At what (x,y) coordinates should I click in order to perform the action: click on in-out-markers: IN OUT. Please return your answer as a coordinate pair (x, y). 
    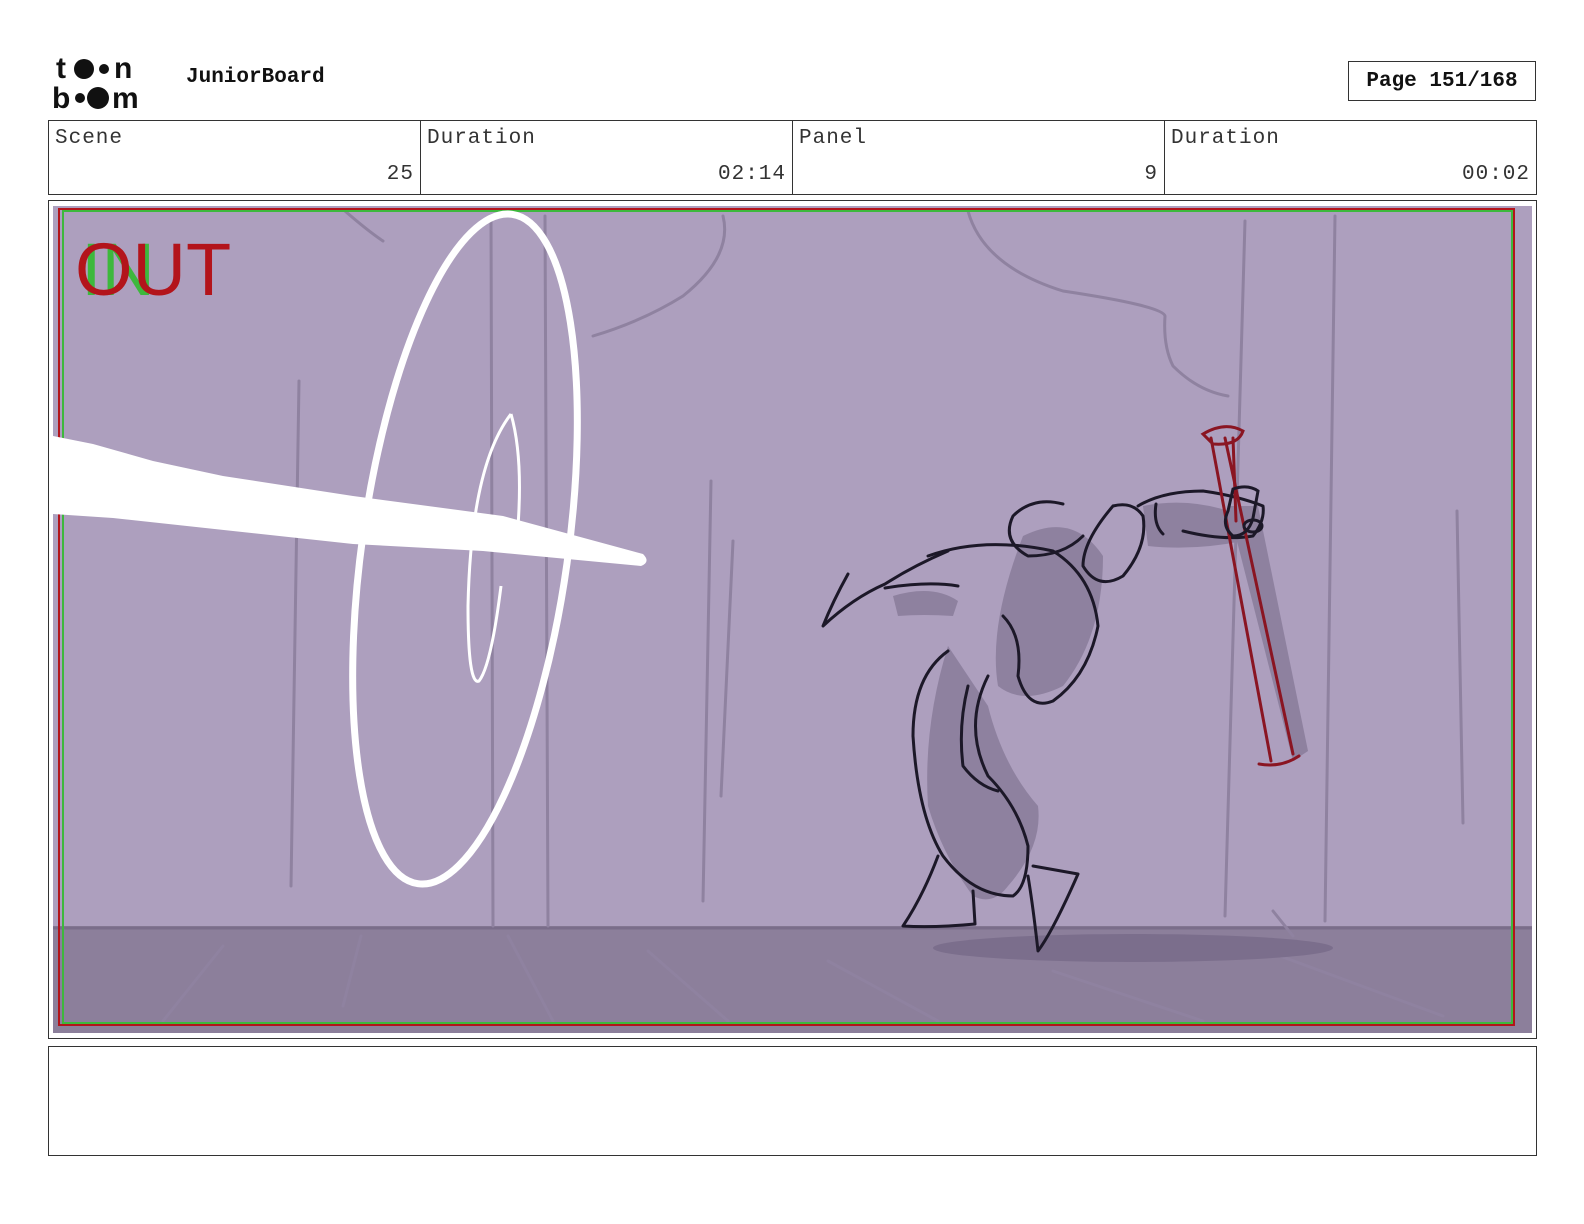
    Looking at the image, I should click on (165, 273).